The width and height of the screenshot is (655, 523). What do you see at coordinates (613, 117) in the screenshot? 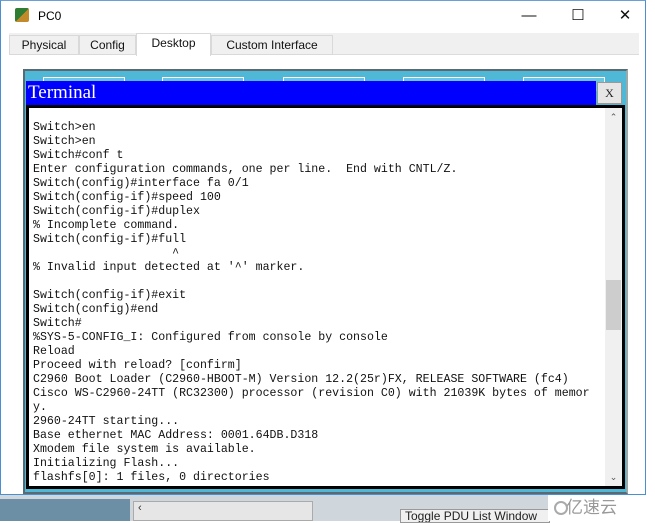
I see `scroll-up-icon: ⌃` at bounding box center [613, 117].